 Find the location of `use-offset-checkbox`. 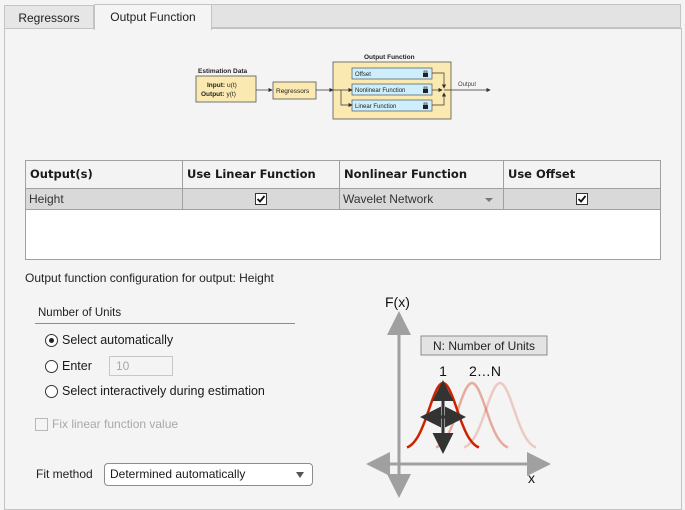

use-offset-checkbox is located at coordinates (582, 199).